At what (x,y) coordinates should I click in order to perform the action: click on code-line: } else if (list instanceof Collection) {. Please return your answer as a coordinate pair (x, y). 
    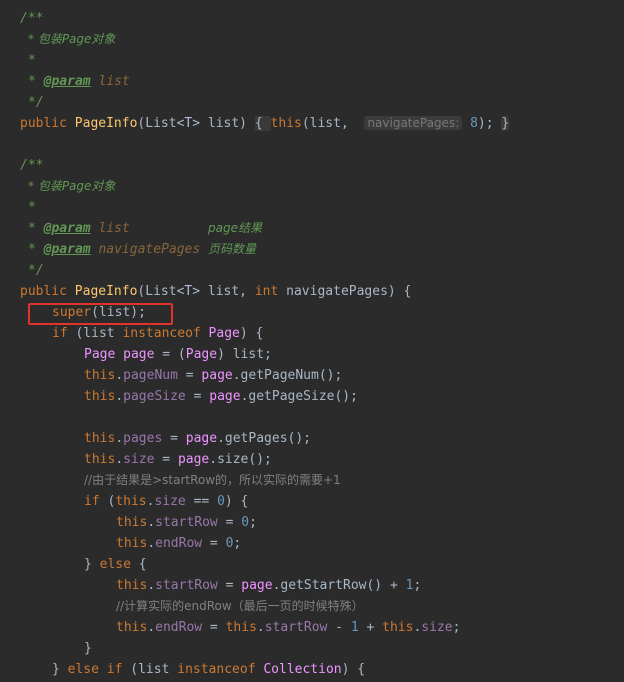
    Looking at the image, I should click on (208, 669).